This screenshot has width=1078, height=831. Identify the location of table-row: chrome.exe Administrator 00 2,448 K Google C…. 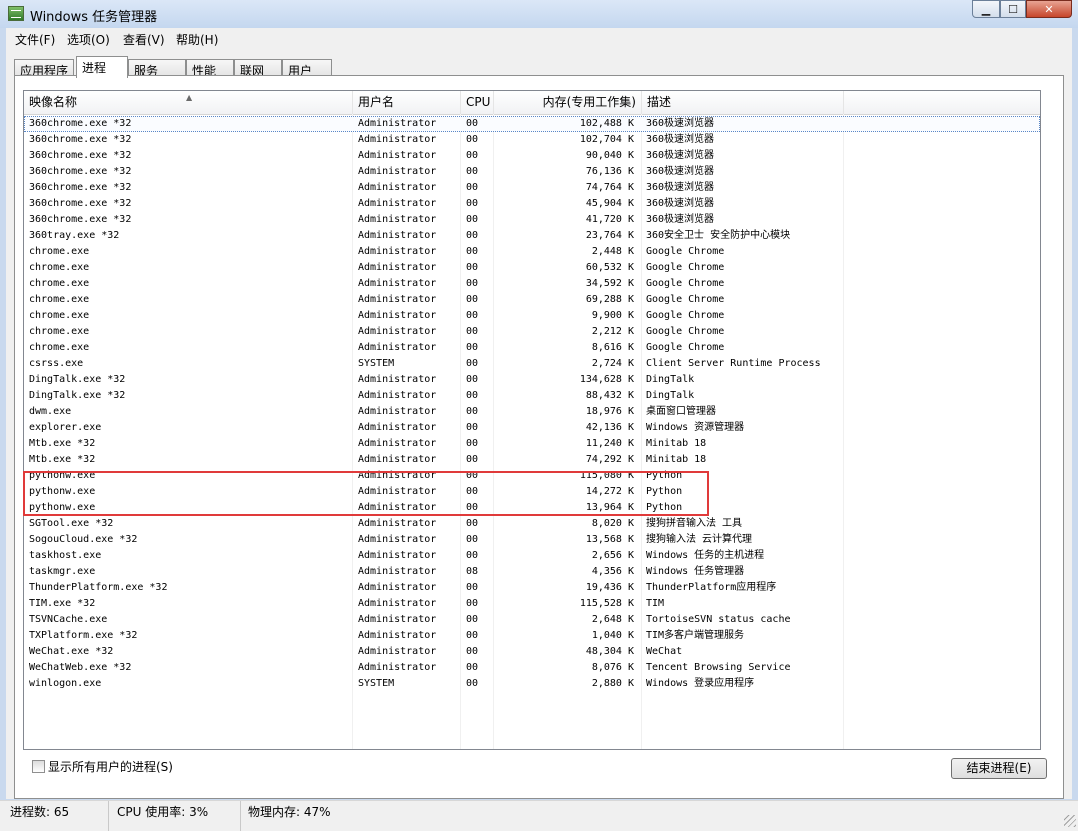
(532, 252).